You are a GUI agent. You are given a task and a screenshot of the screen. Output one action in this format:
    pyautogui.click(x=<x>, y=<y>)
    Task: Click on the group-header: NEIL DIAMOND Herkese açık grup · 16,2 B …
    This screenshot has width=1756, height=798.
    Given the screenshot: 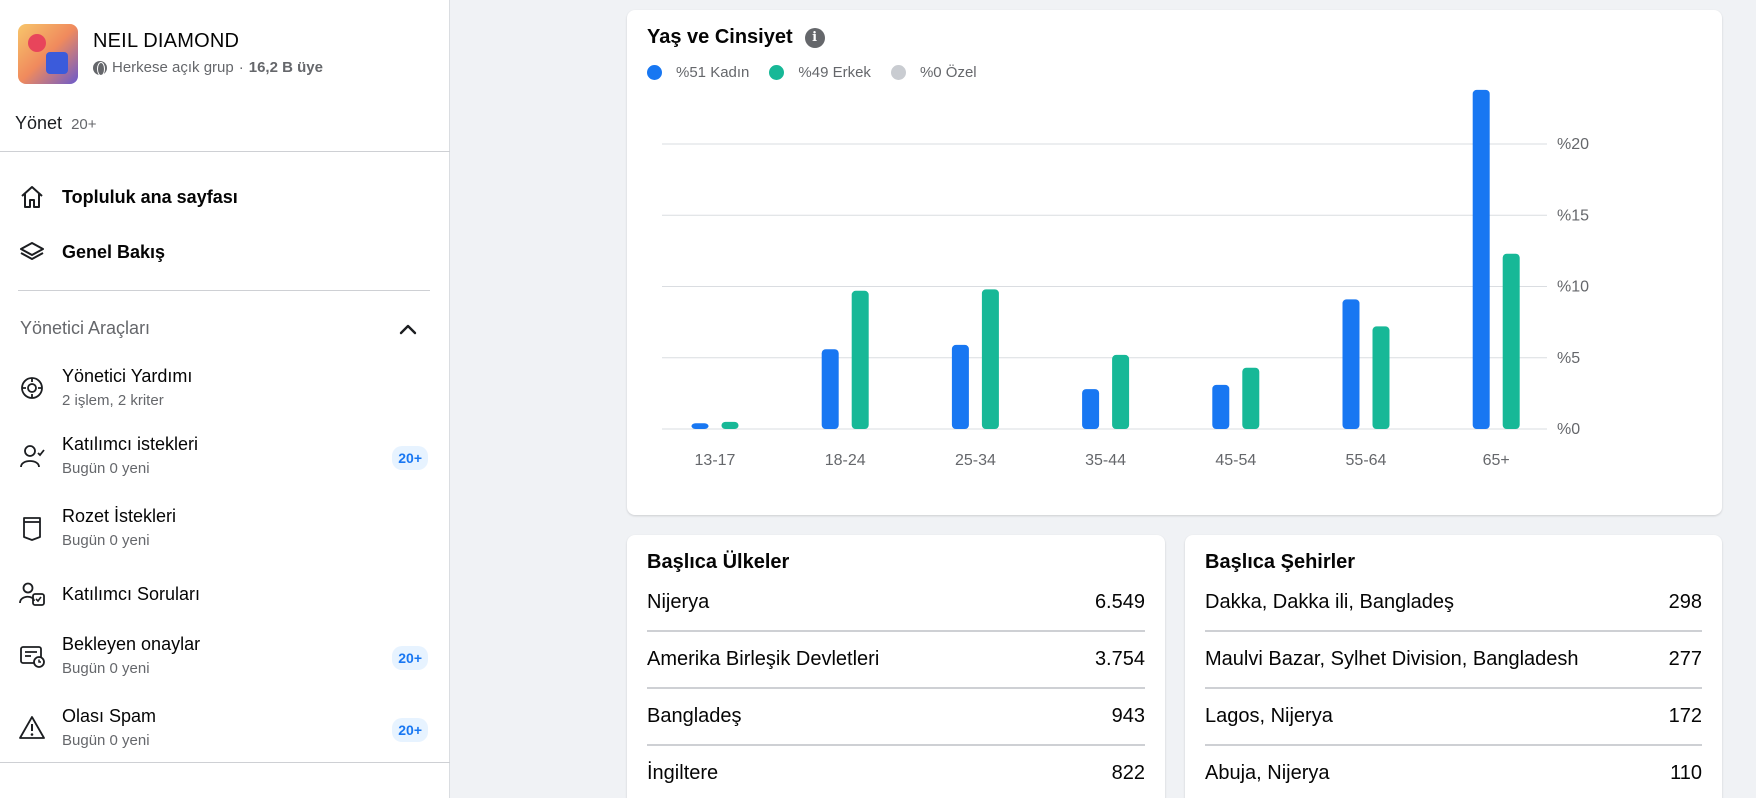 What is the action you would take?
    pyautogui.click(x=170, y=54)
    